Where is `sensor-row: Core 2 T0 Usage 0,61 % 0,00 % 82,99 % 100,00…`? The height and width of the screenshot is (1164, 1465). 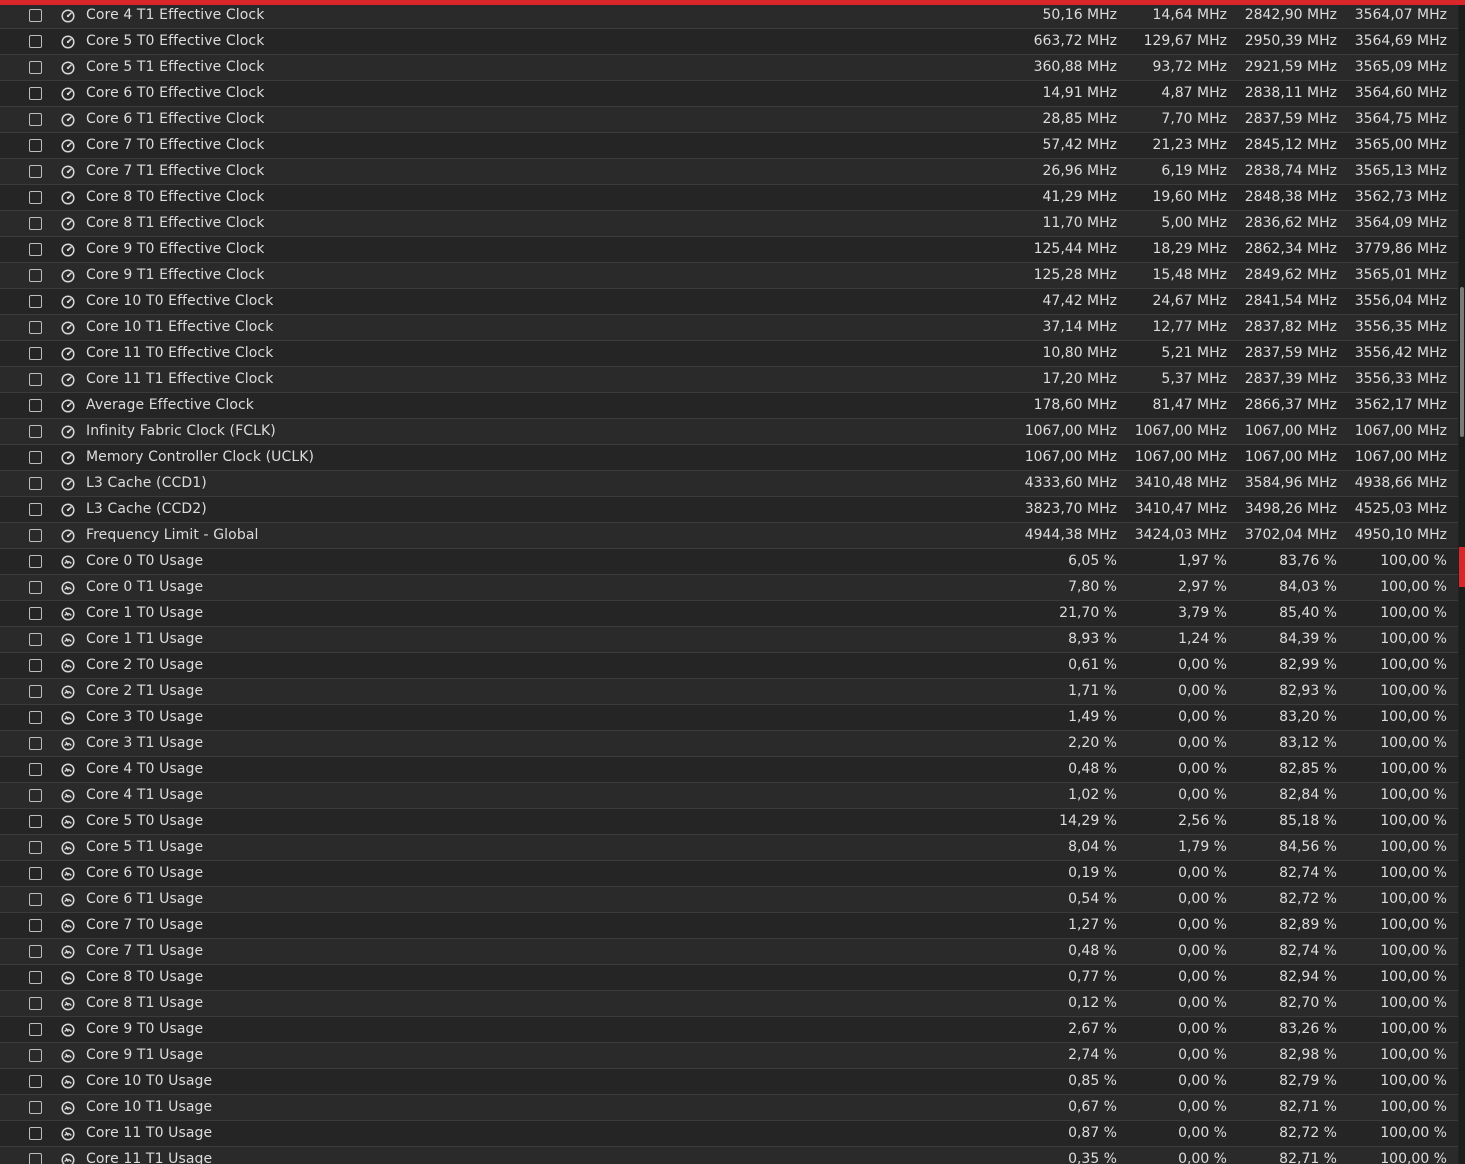
sensor-row: Core 2 T0 Usage 0,61 % 0,00 % 82,99 % 100,00… is located at coordinates (729, 666).